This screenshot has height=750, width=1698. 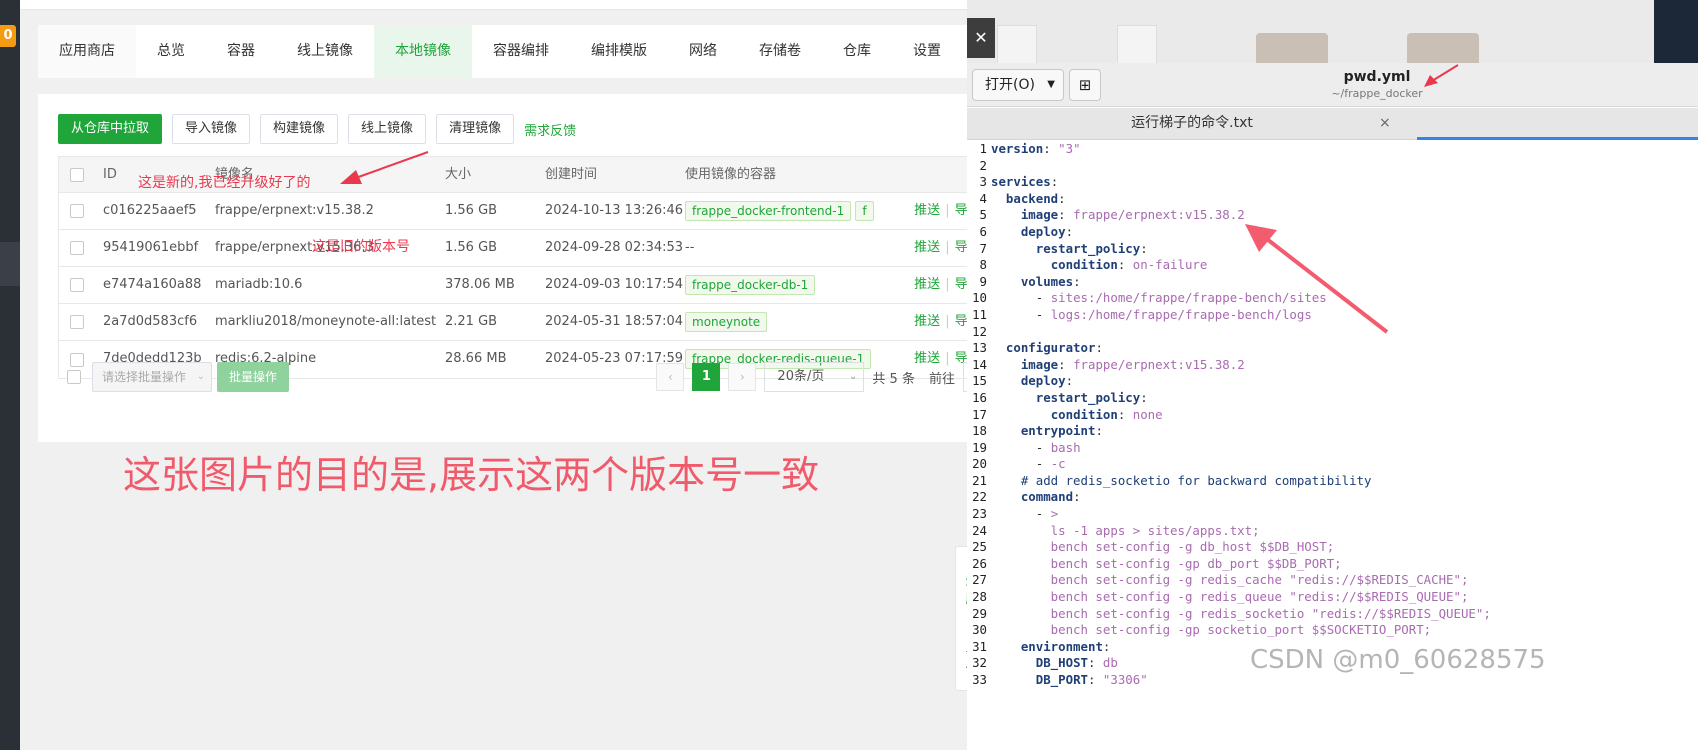 What do you see at coordinates (1332, 431) in the screenshot?
I see `code-line: 18 entrypoint:` at bounding box center [1332, 431].